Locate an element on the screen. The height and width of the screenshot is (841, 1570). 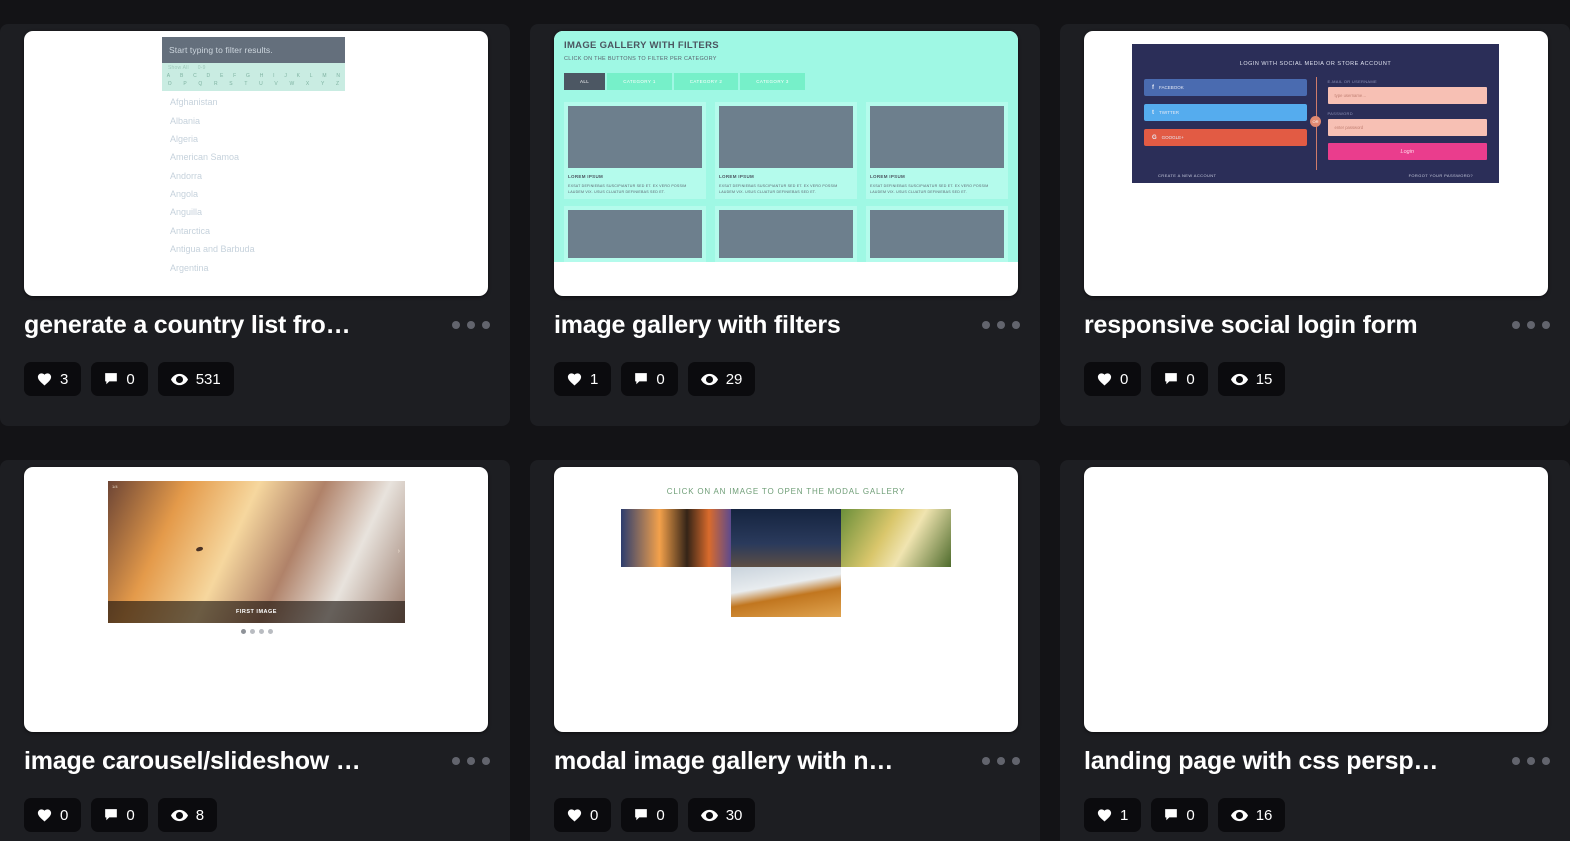
views-stat: 531 is located at coordinates (195, 379).